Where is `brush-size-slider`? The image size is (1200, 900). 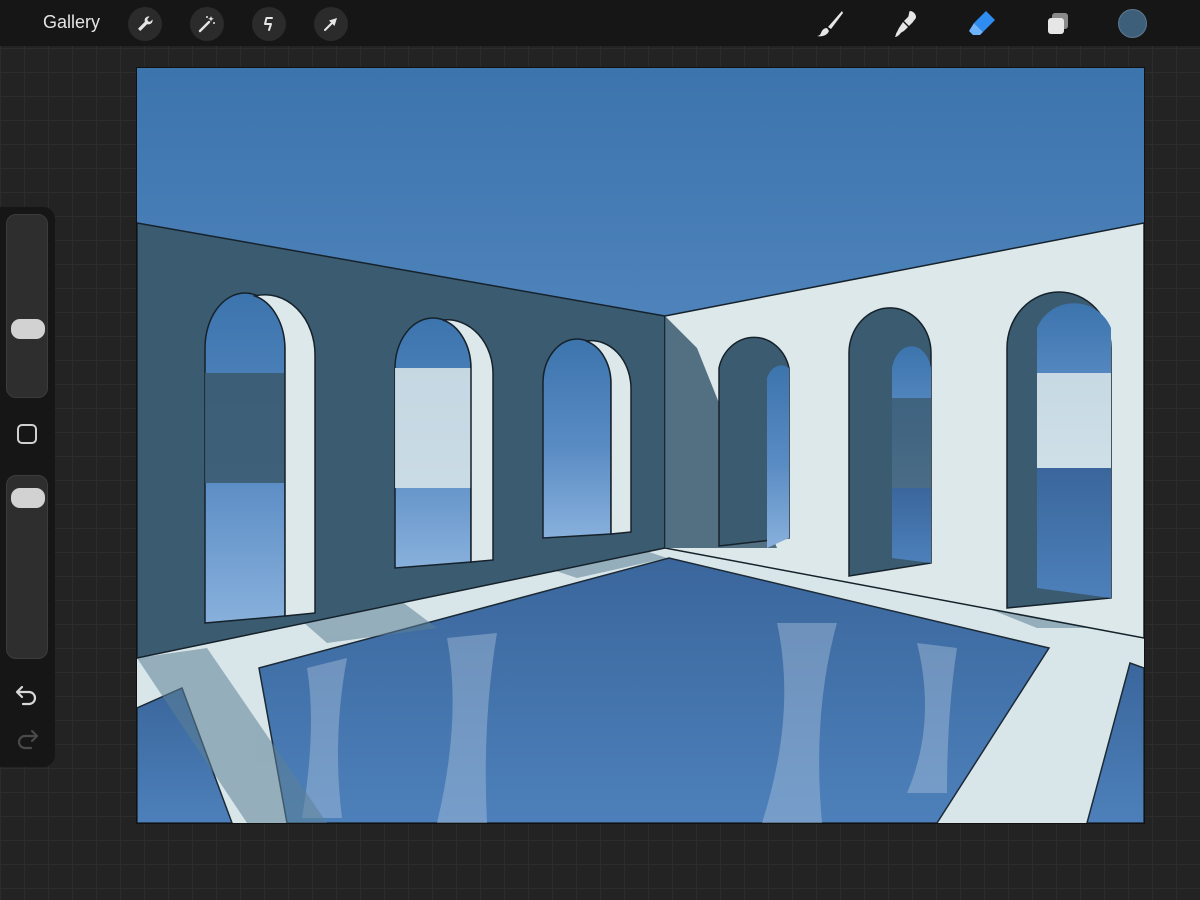
brush-size-slider is located at coordinates (27, 306).